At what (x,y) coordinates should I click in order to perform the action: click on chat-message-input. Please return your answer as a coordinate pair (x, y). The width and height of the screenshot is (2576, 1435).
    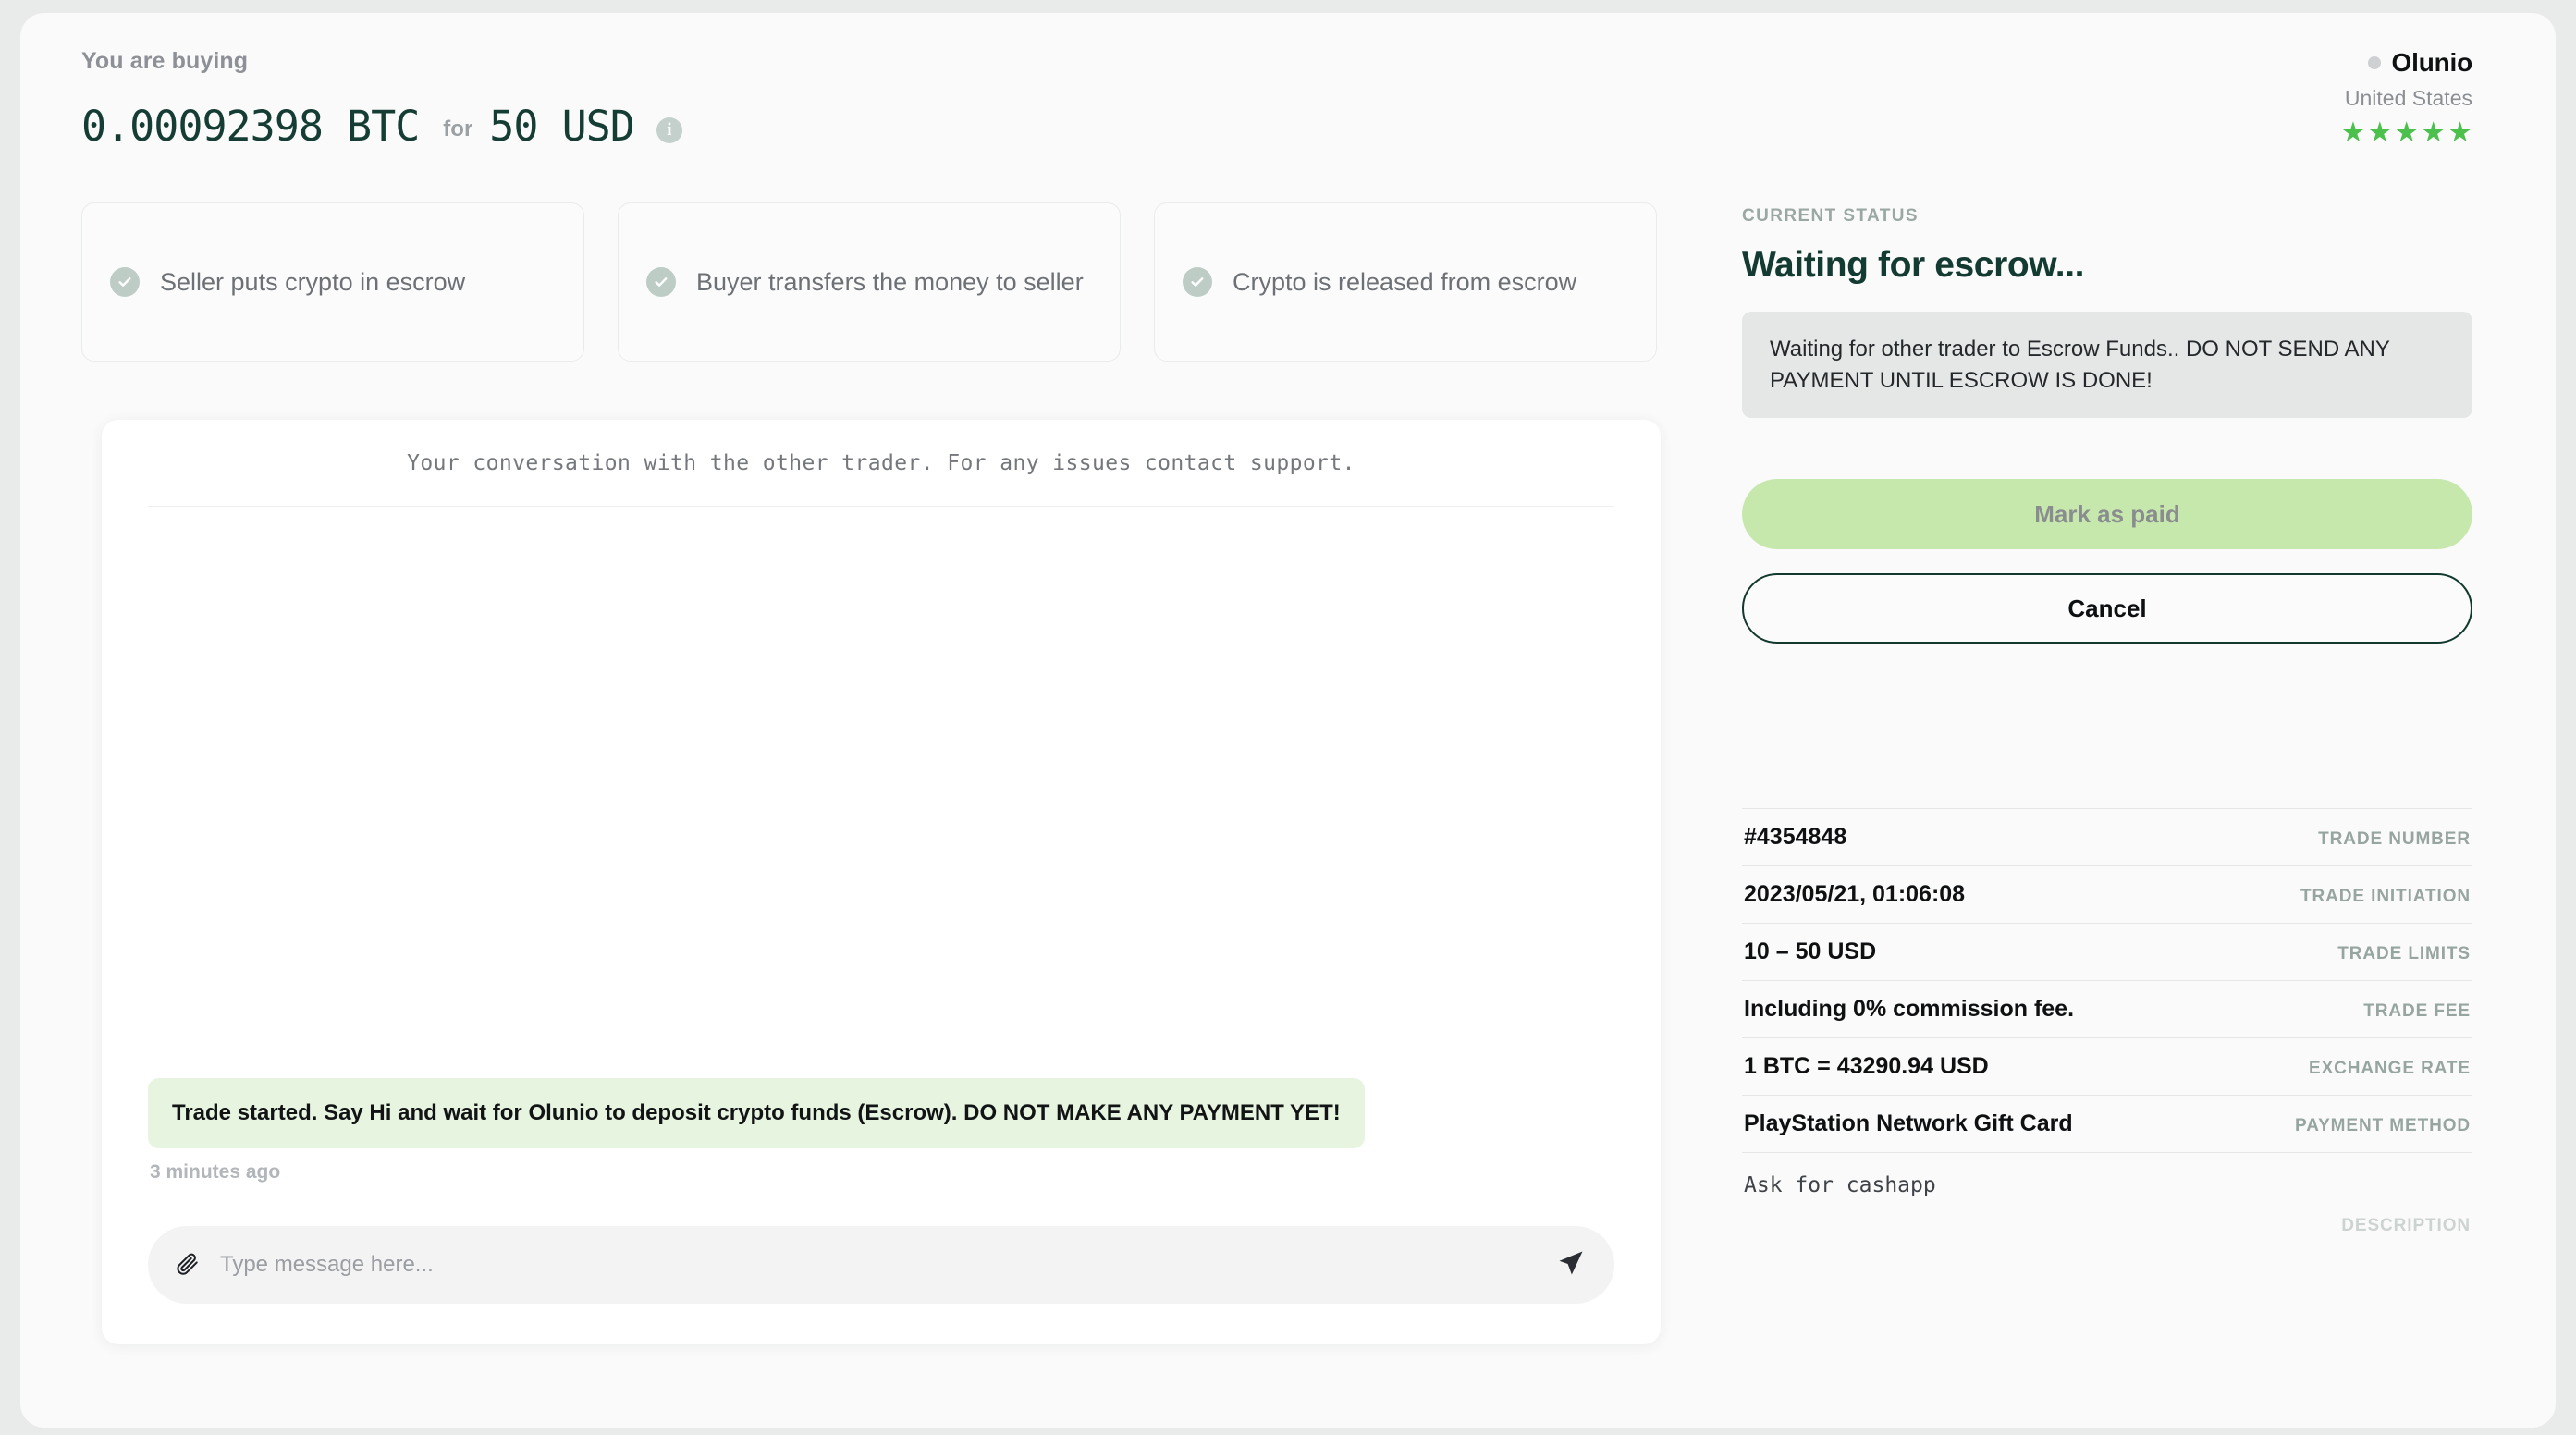
    Looking at the image, I should click on (878, 1265).